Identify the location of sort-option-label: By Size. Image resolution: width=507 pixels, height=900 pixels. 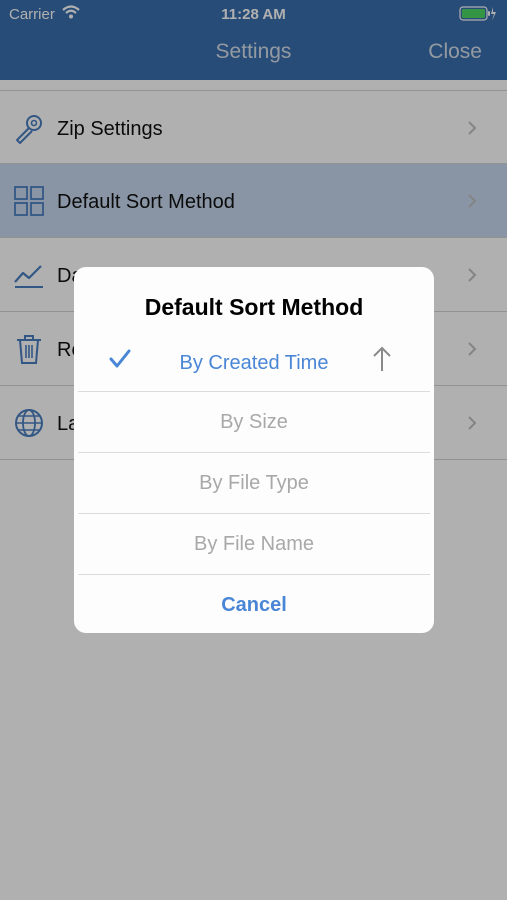
(254, 422).